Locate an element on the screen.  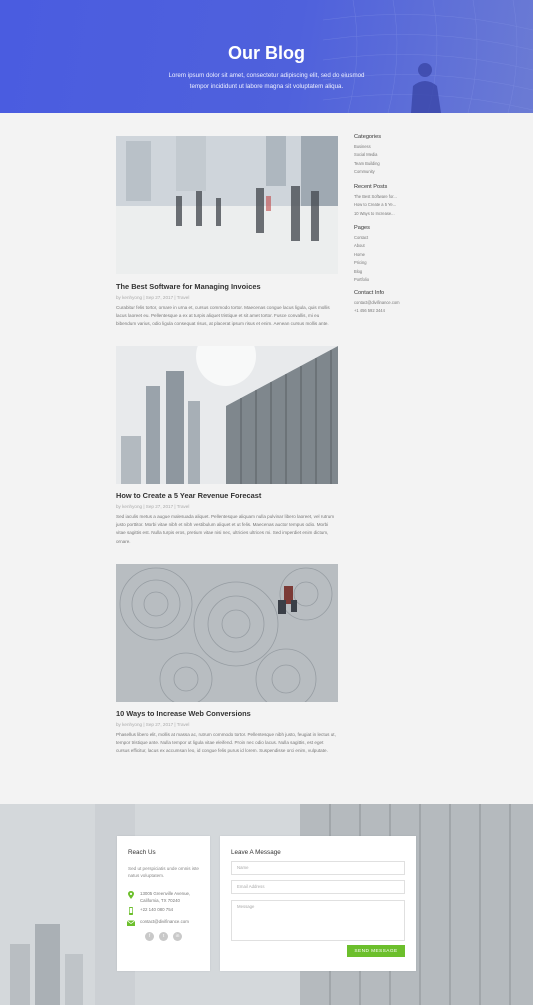
email-text: contact@divifinance.com is located at coordinates (164, 922).